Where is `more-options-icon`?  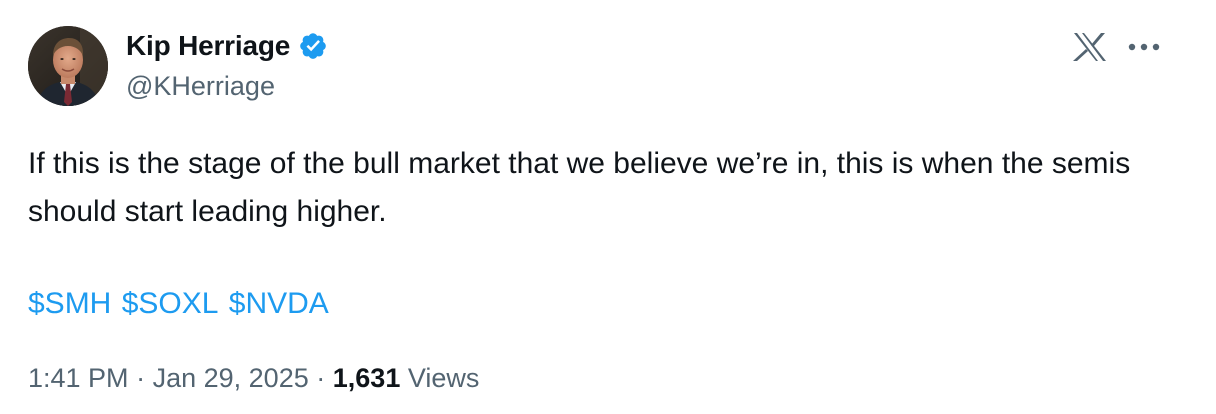
more-options-icon is located at coordinates (1144, 47).